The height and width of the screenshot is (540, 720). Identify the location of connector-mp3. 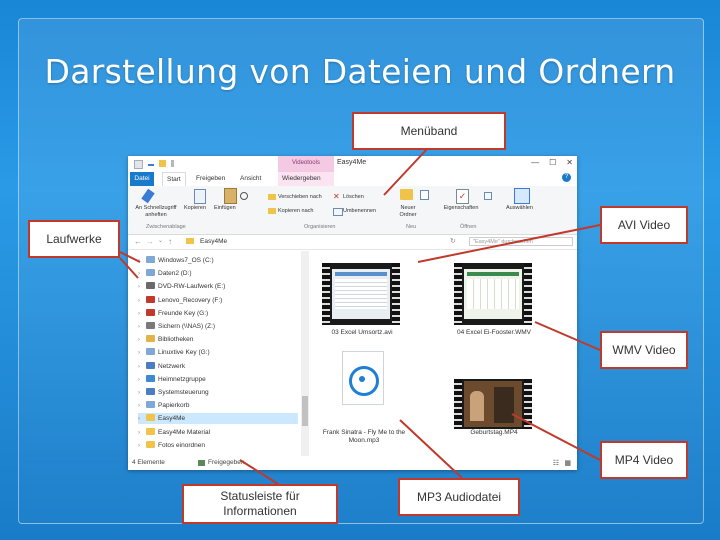
(431, 449).